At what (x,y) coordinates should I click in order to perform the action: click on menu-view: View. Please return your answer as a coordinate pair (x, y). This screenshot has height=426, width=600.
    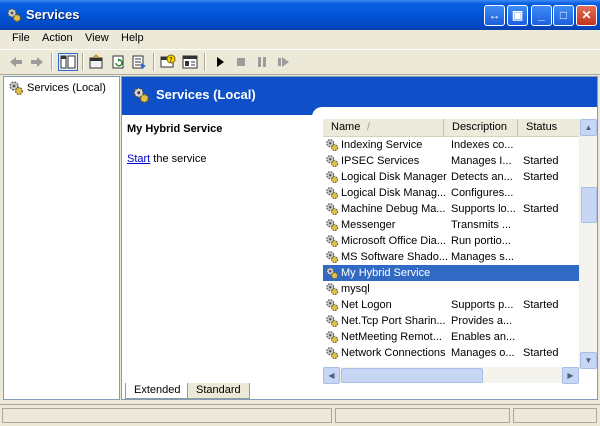
    Looking at the image, I should click on (97, 38).